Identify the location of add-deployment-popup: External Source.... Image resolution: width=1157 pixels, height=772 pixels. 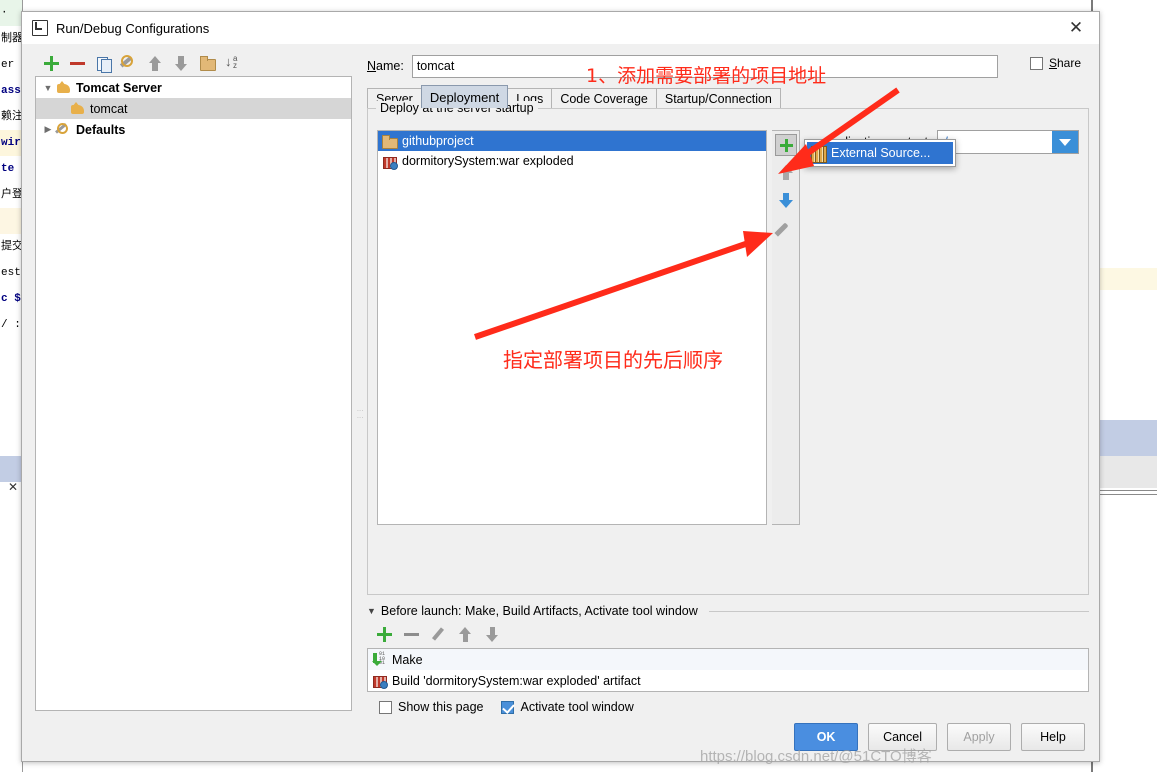
(880, 153).